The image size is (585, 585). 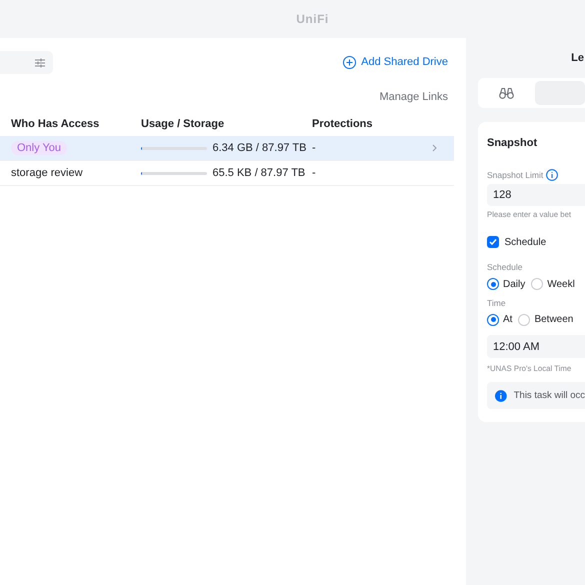 What do you see at coordinates (505, 267) in the screenshot?
I see `field-label: Schedule` at bounding box center [505, 267].